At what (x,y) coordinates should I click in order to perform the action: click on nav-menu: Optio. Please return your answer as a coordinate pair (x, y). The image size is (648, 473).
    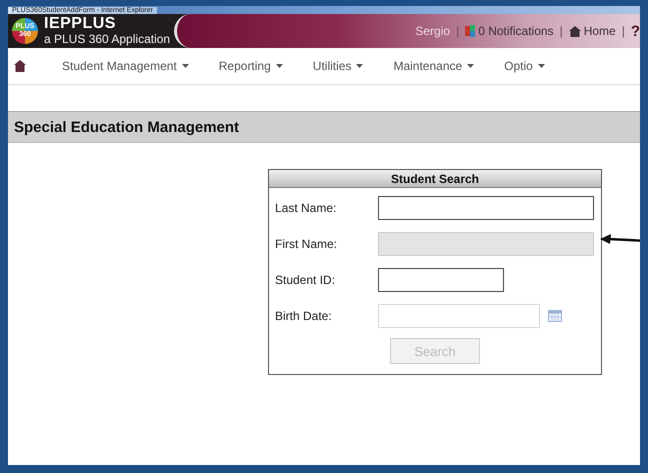
    Looking at the image, I should click on (524, 66).